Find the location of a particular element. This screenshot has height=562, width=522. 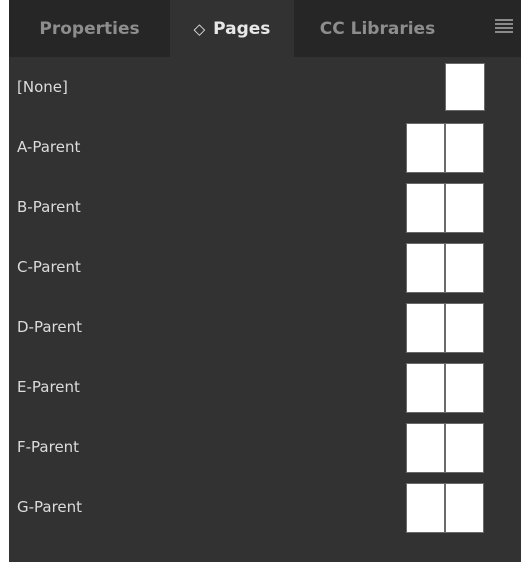

parent-row-none: [None] is located at coordinates (265, 87).